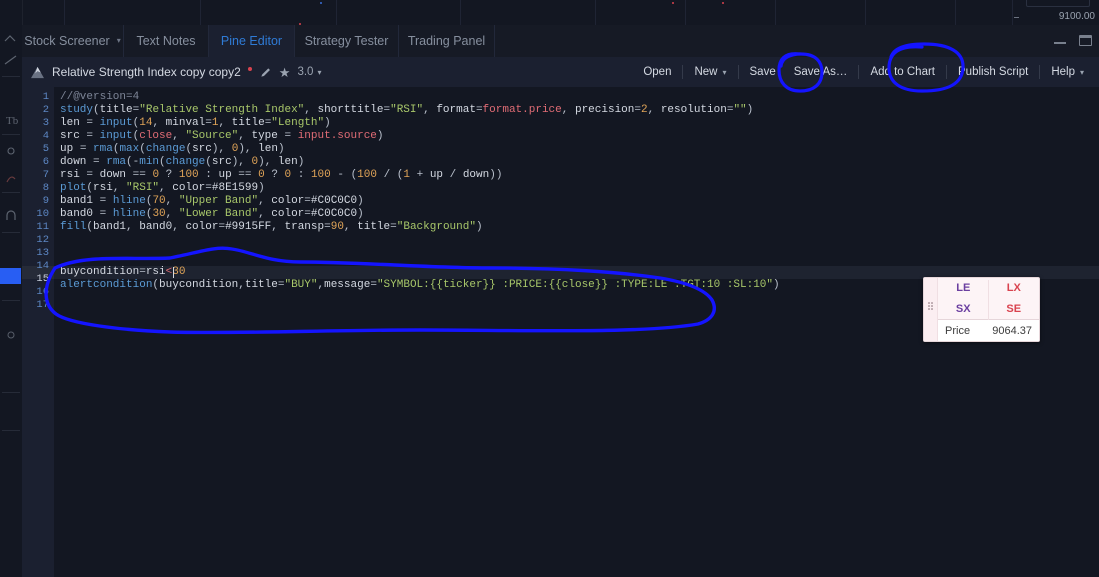 The image size is (1099, 577). I want to click on line-number: 9, so click(45, 201).